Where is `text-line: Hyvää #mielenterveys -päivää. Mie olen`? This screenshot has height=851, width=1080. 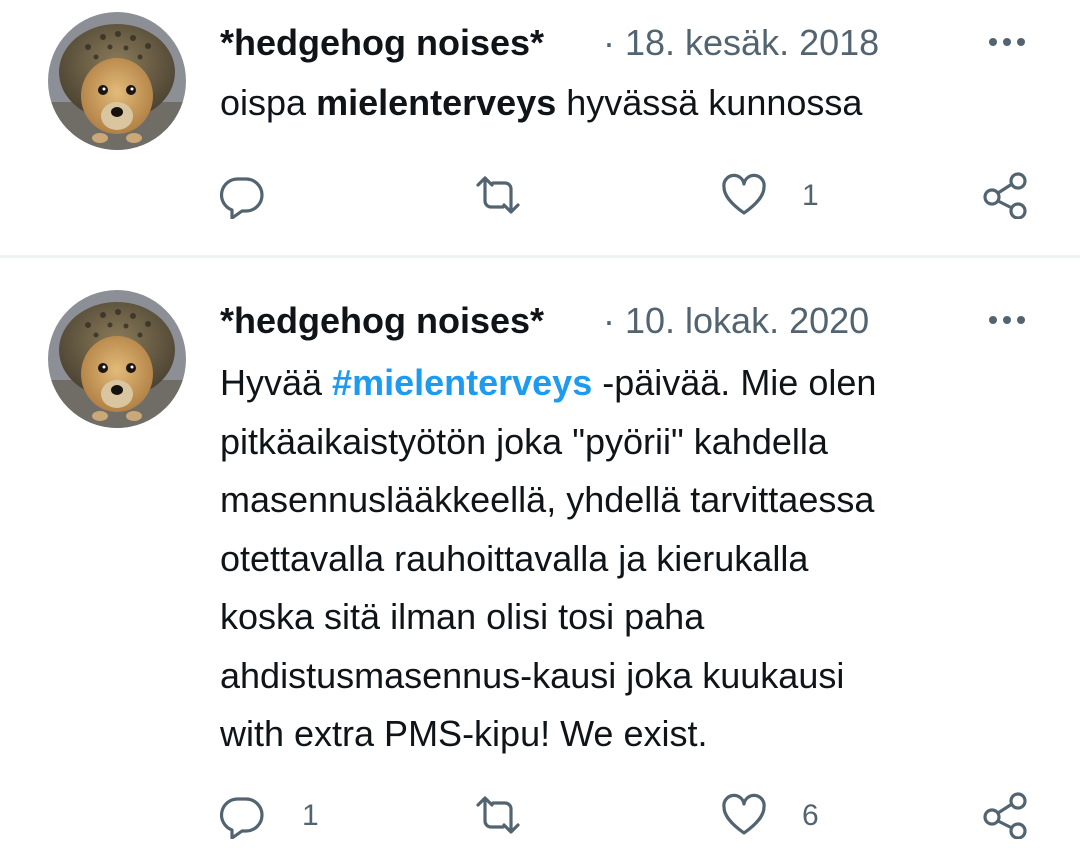 text-line: Hyvää #mielenterveys -päivää. Mie olen is located at coordinates (548, 382).